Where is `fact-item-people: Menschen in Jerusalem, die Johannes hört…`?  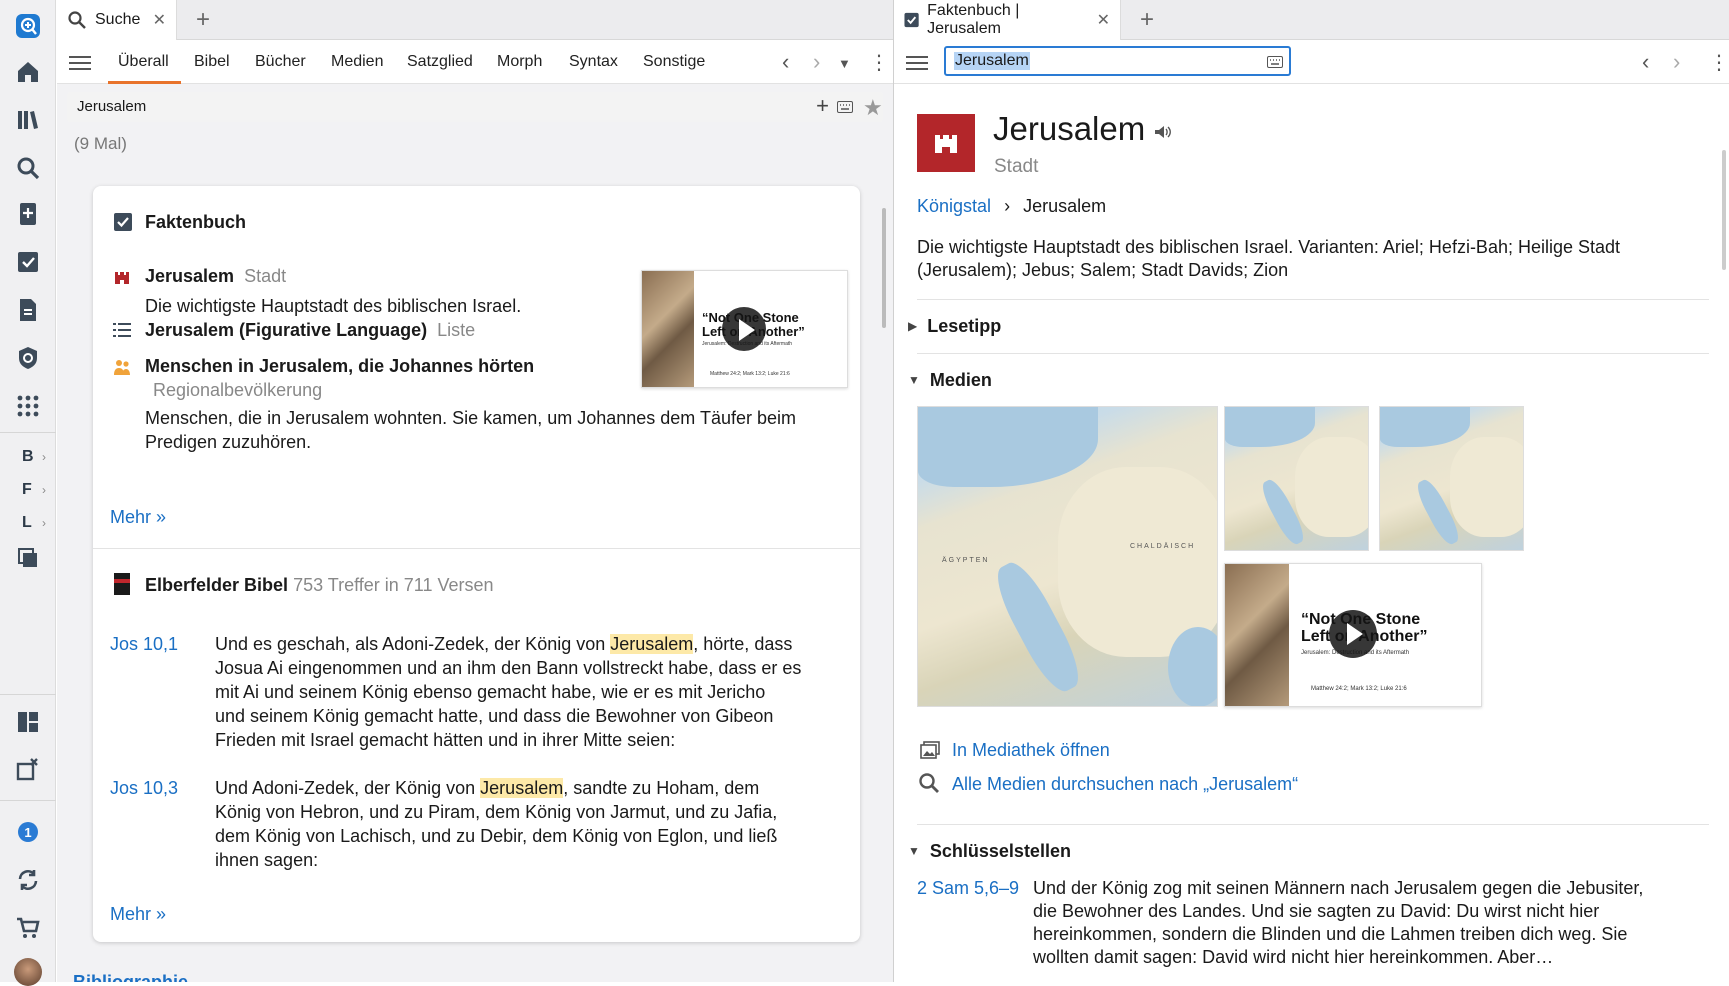 fact-item-people: Menschen in Jerusalem, die Johannes hört… is located at coordinates (339, 366).